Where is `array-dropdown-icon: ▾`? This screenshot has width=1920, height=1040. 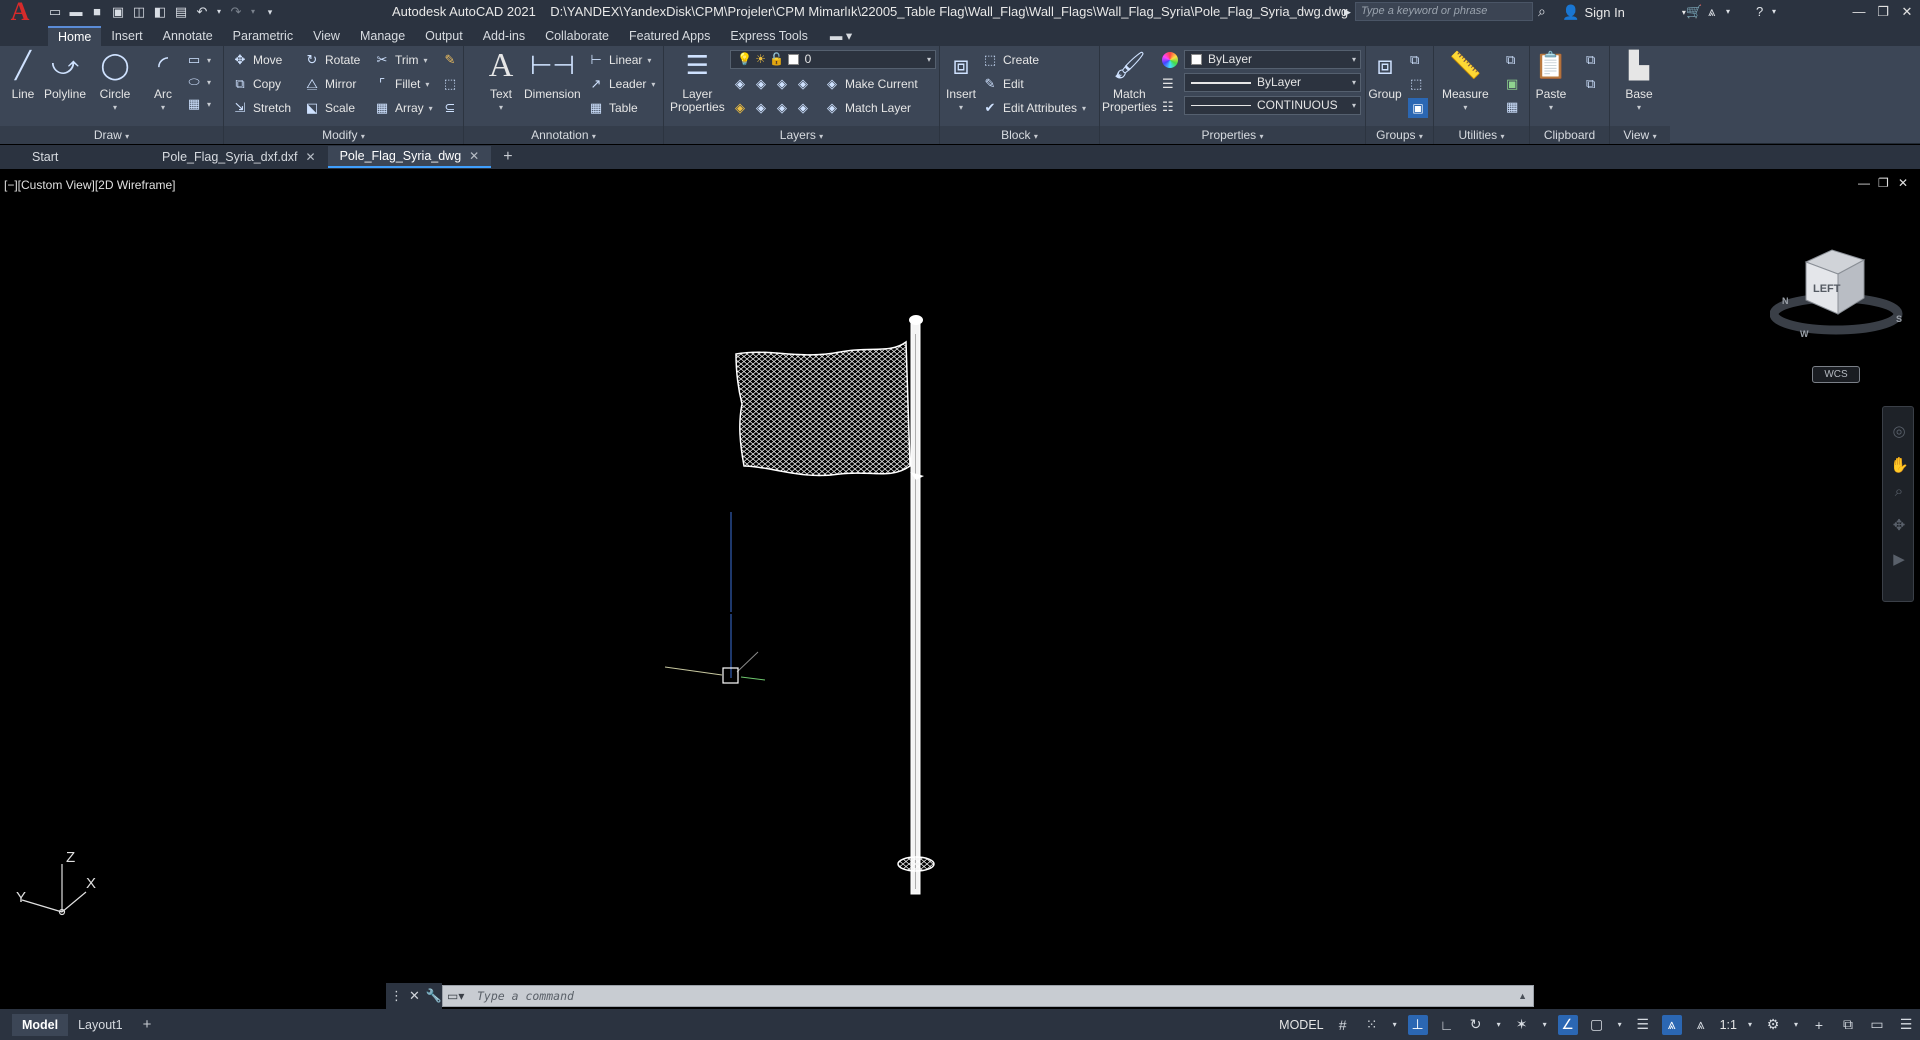
array-dropdown-icon: ▾ is located at coordinates (431, 108).